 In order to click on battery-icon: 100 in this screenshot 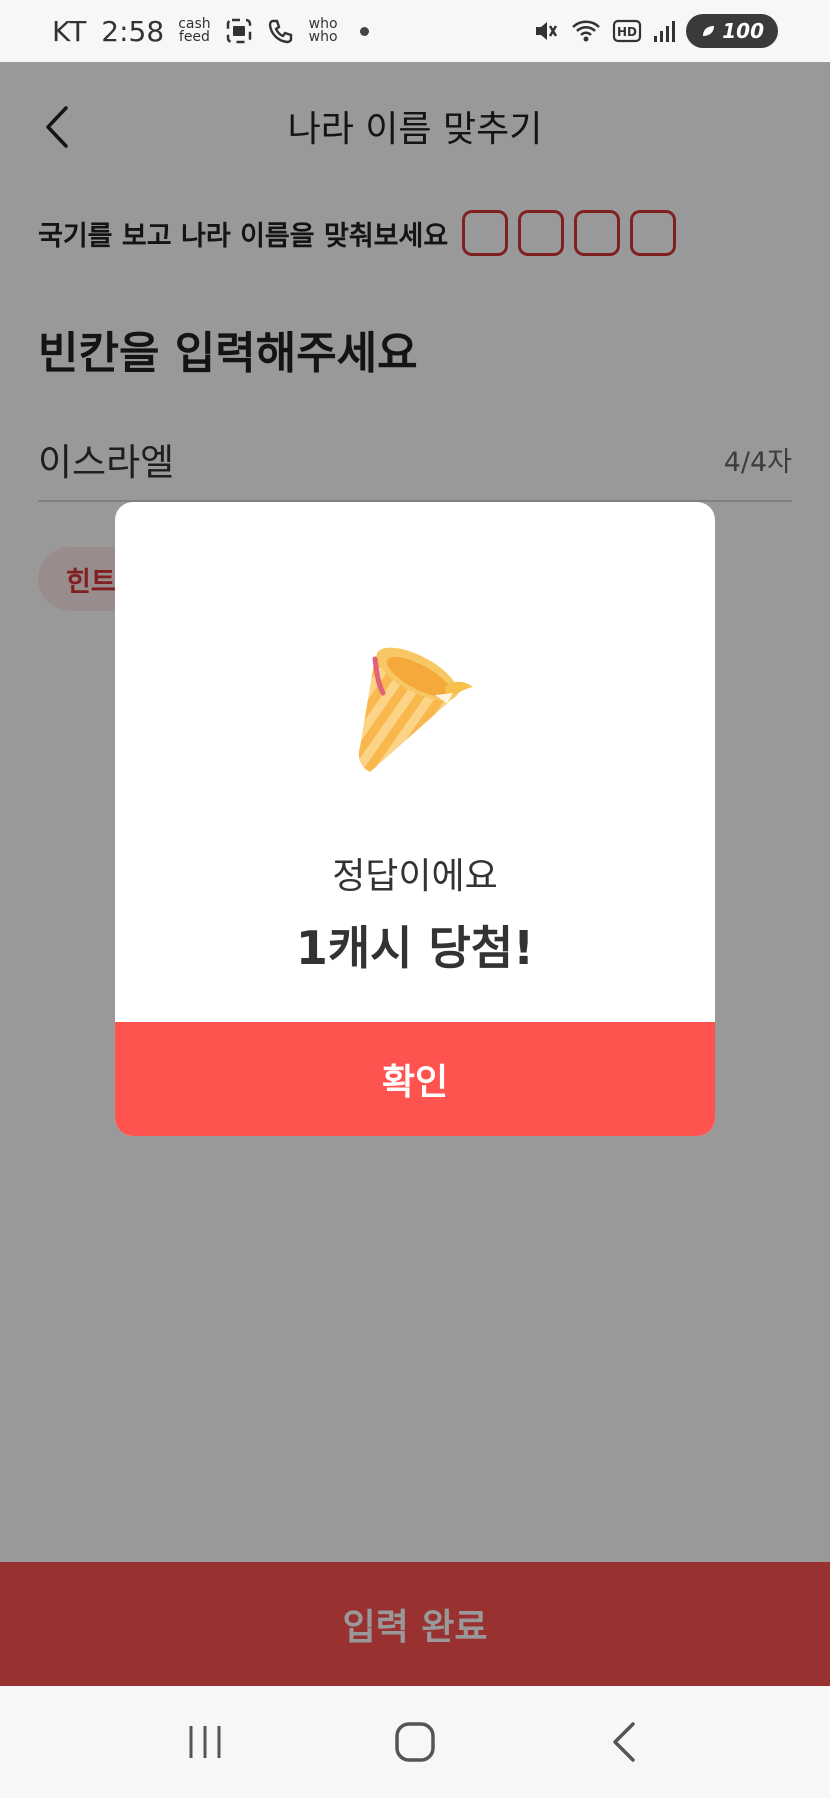, I will do `click(732, 31)`.